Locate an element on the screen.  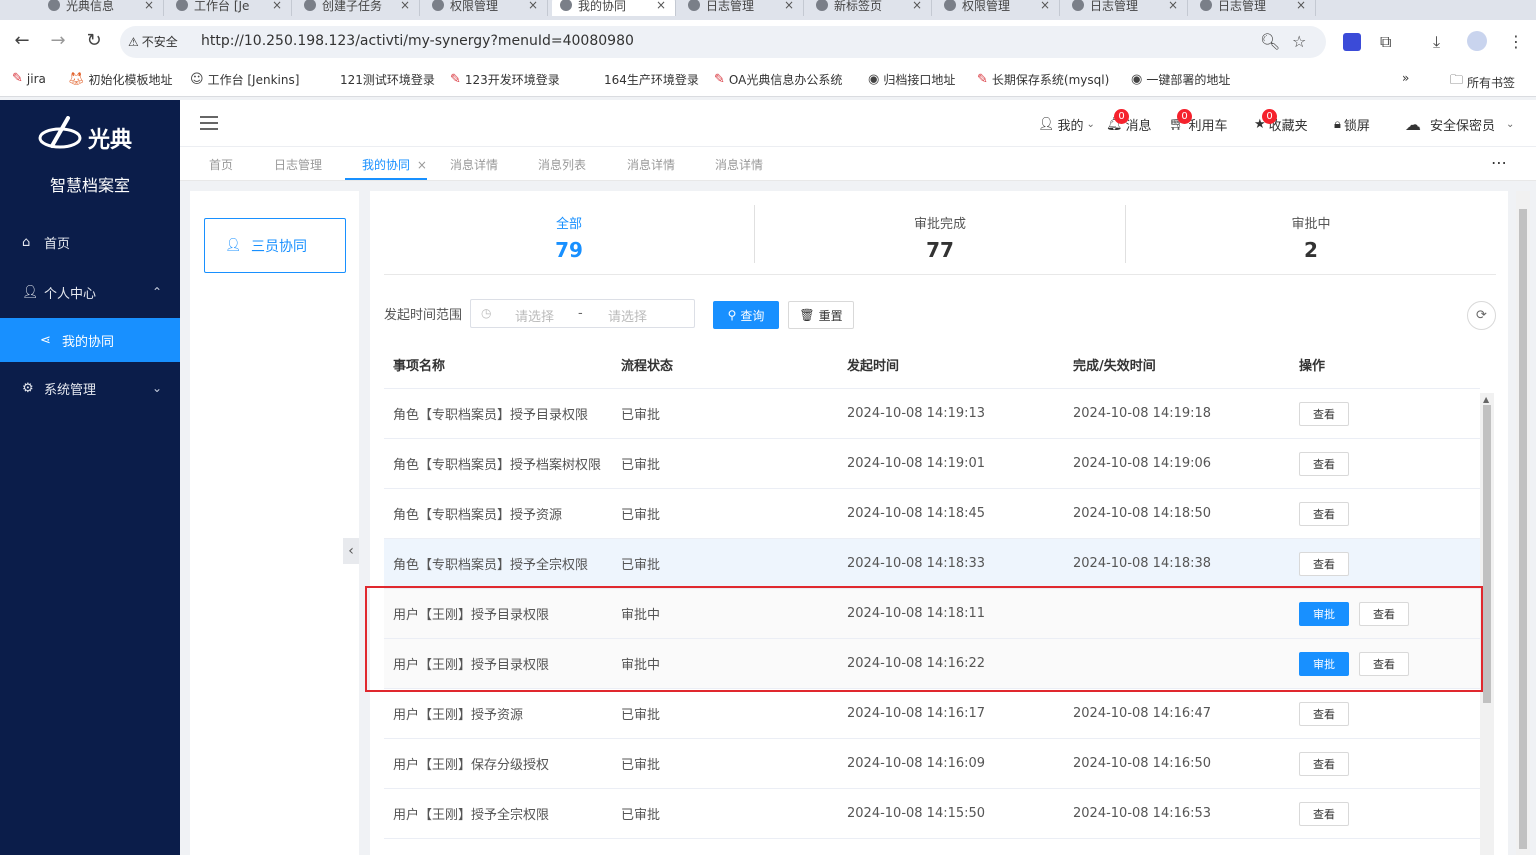
extension-icon is located at coordinates (1352, 42).